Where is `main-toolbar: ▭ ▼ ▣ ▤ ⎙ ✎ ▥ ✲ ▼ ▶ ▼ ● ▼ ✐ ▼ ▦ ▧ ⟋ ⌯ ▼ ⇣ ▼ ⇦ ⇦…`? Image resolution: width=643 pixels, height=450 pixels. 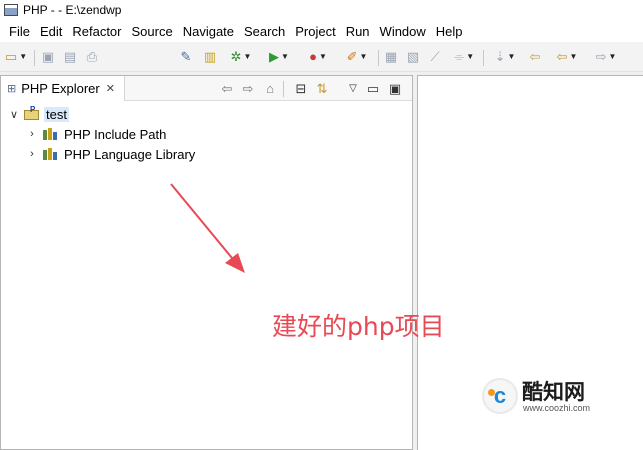
main-toolbar: ▭ ▼ ▣ ▤ ⎙ ✎ ▥ ✲ ▼ ▶ ▼ ● ▼ ✐ ▼ ▦ ▧ ⟋ ⌯ ▼ ⇣ ▼ ⇦ ⇦… is located at coordinates (321, 57).